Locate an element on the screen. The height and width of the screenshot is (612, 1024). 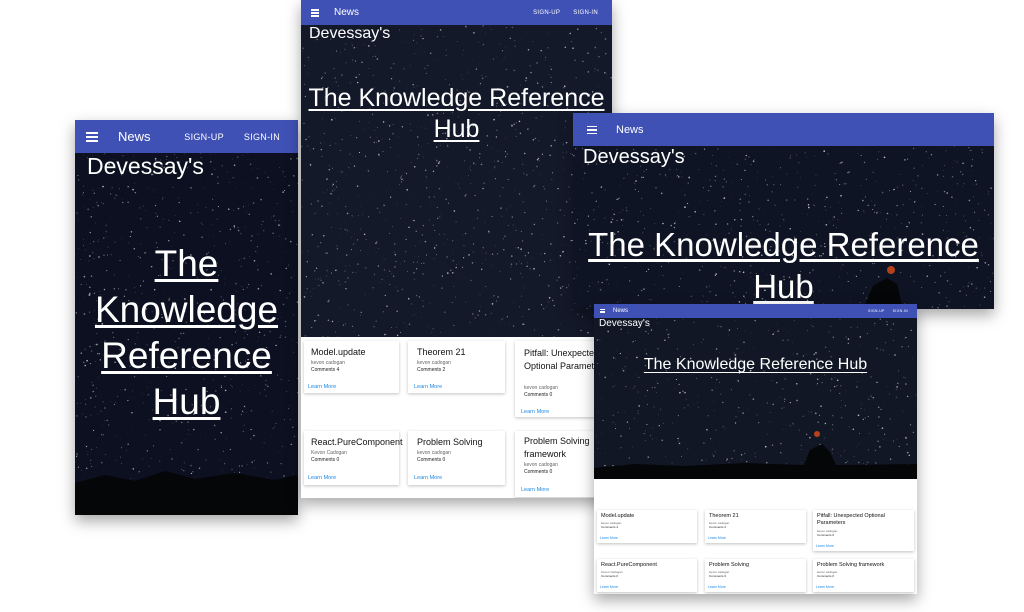
card-author: Kevon Cadogan is located at coordinates (329, 453).